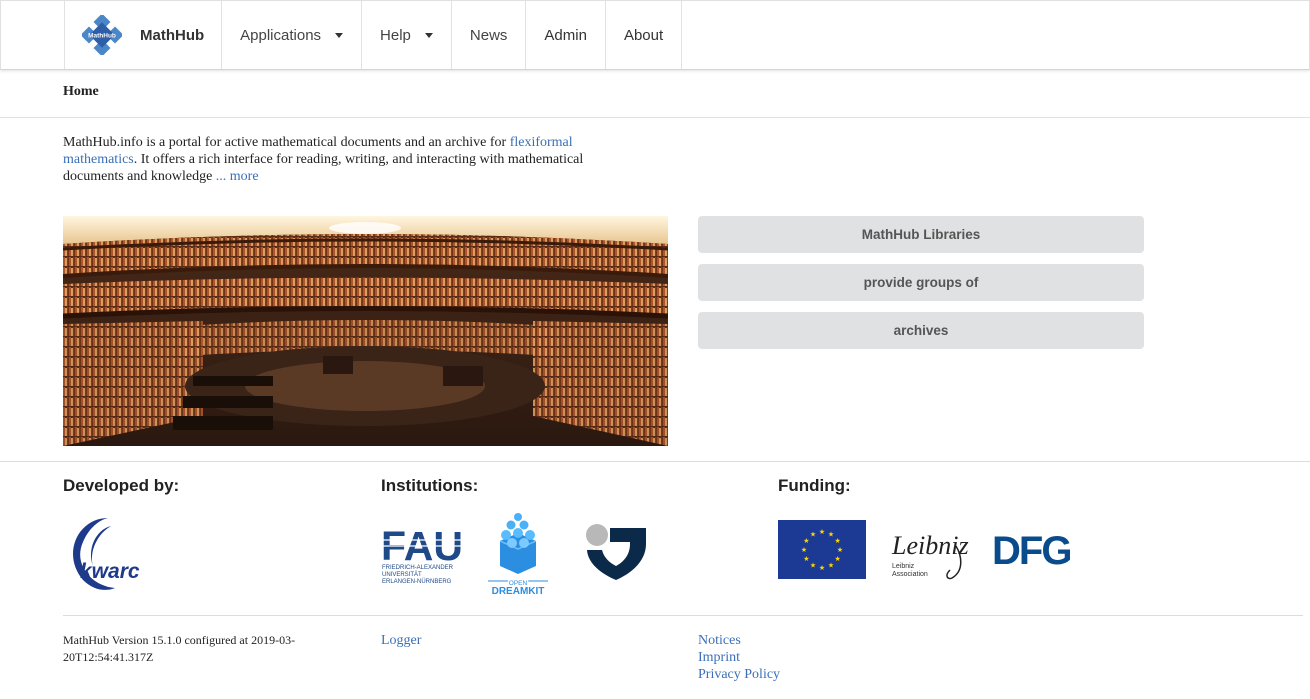  Describe the element at coordinates (655, 461) in the screenshot. I see `footer-divider` at that location.